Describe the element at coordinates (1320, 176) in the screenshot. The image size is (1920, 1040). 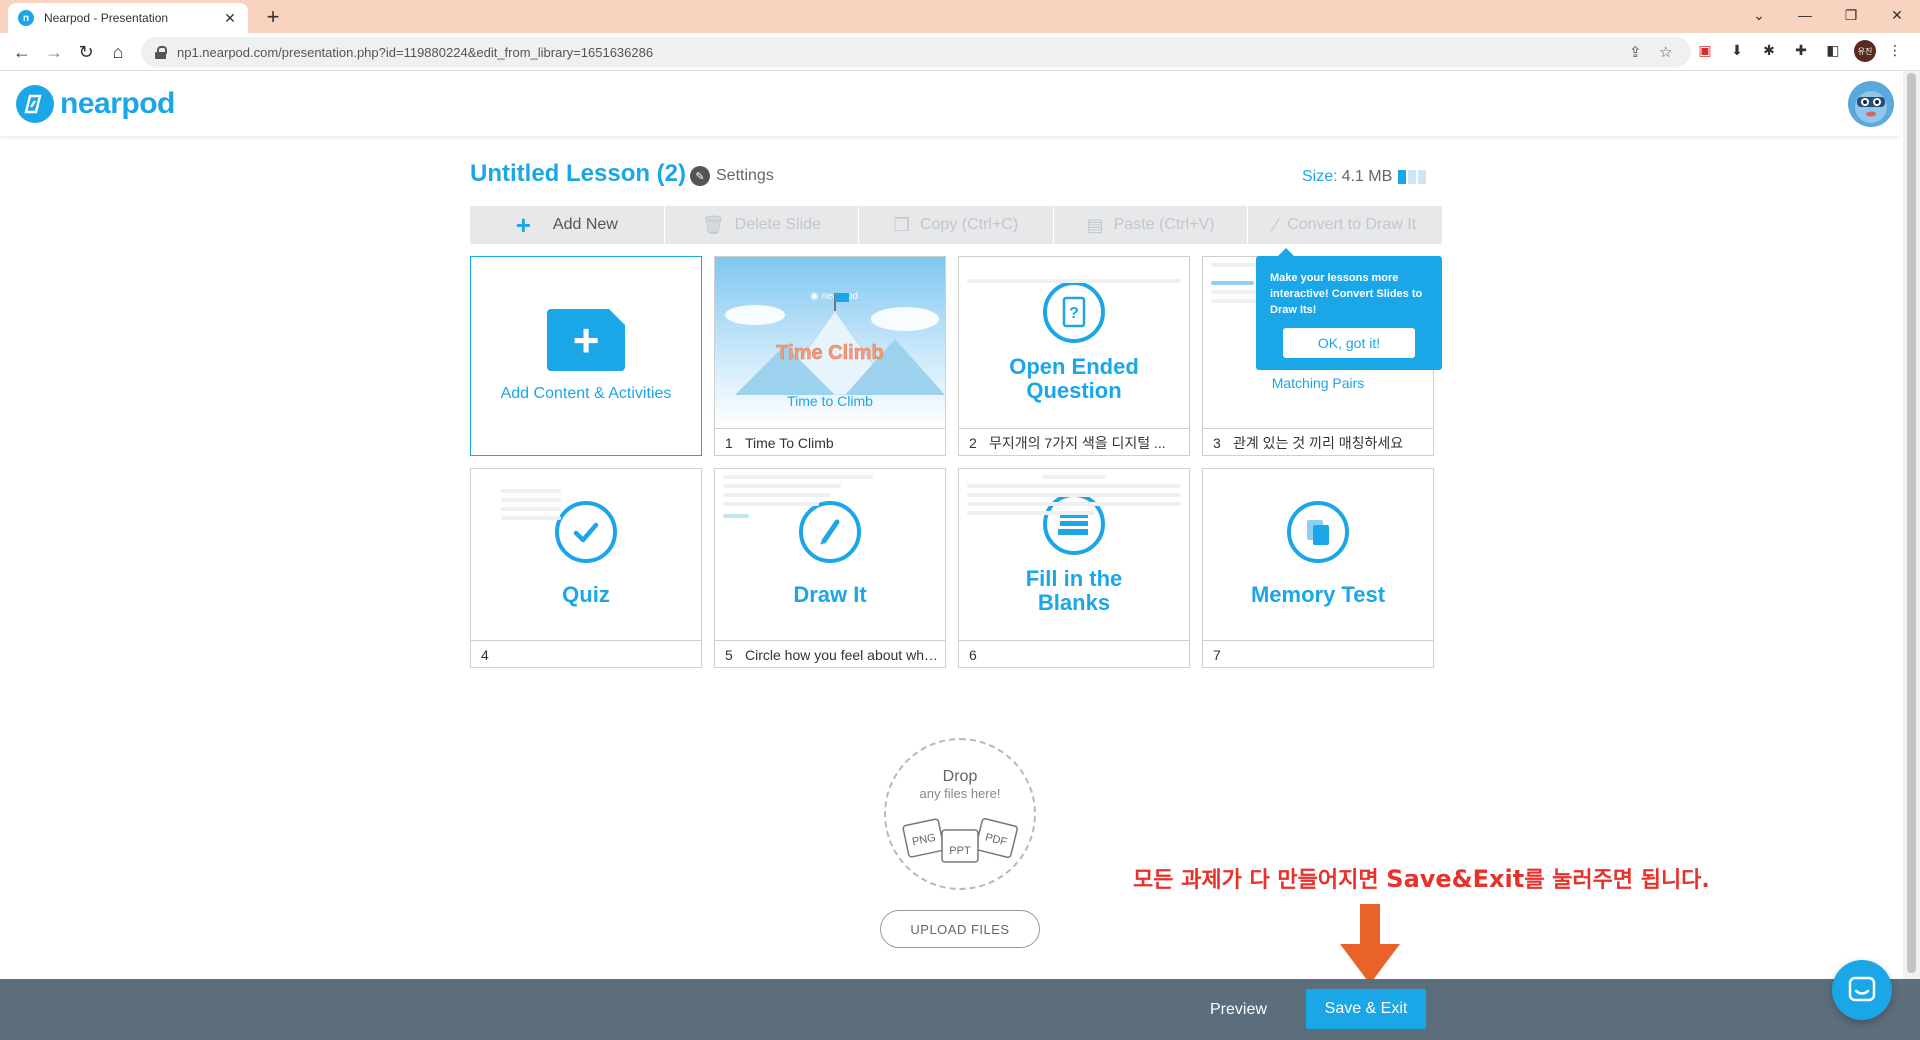
I see `size-label: Size:` at that location.